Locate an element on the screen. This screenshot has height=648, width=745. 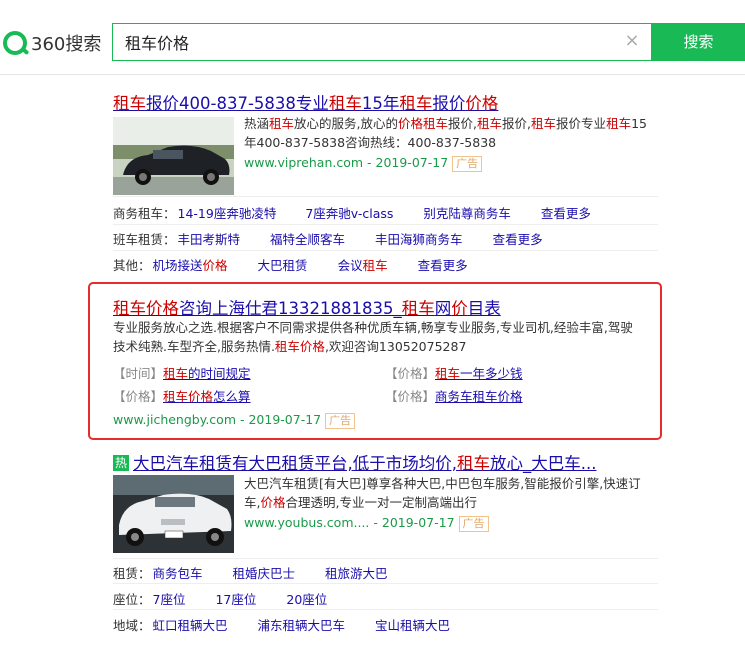
hot-badge-icon: 热 is located at coordinates (121, 463).